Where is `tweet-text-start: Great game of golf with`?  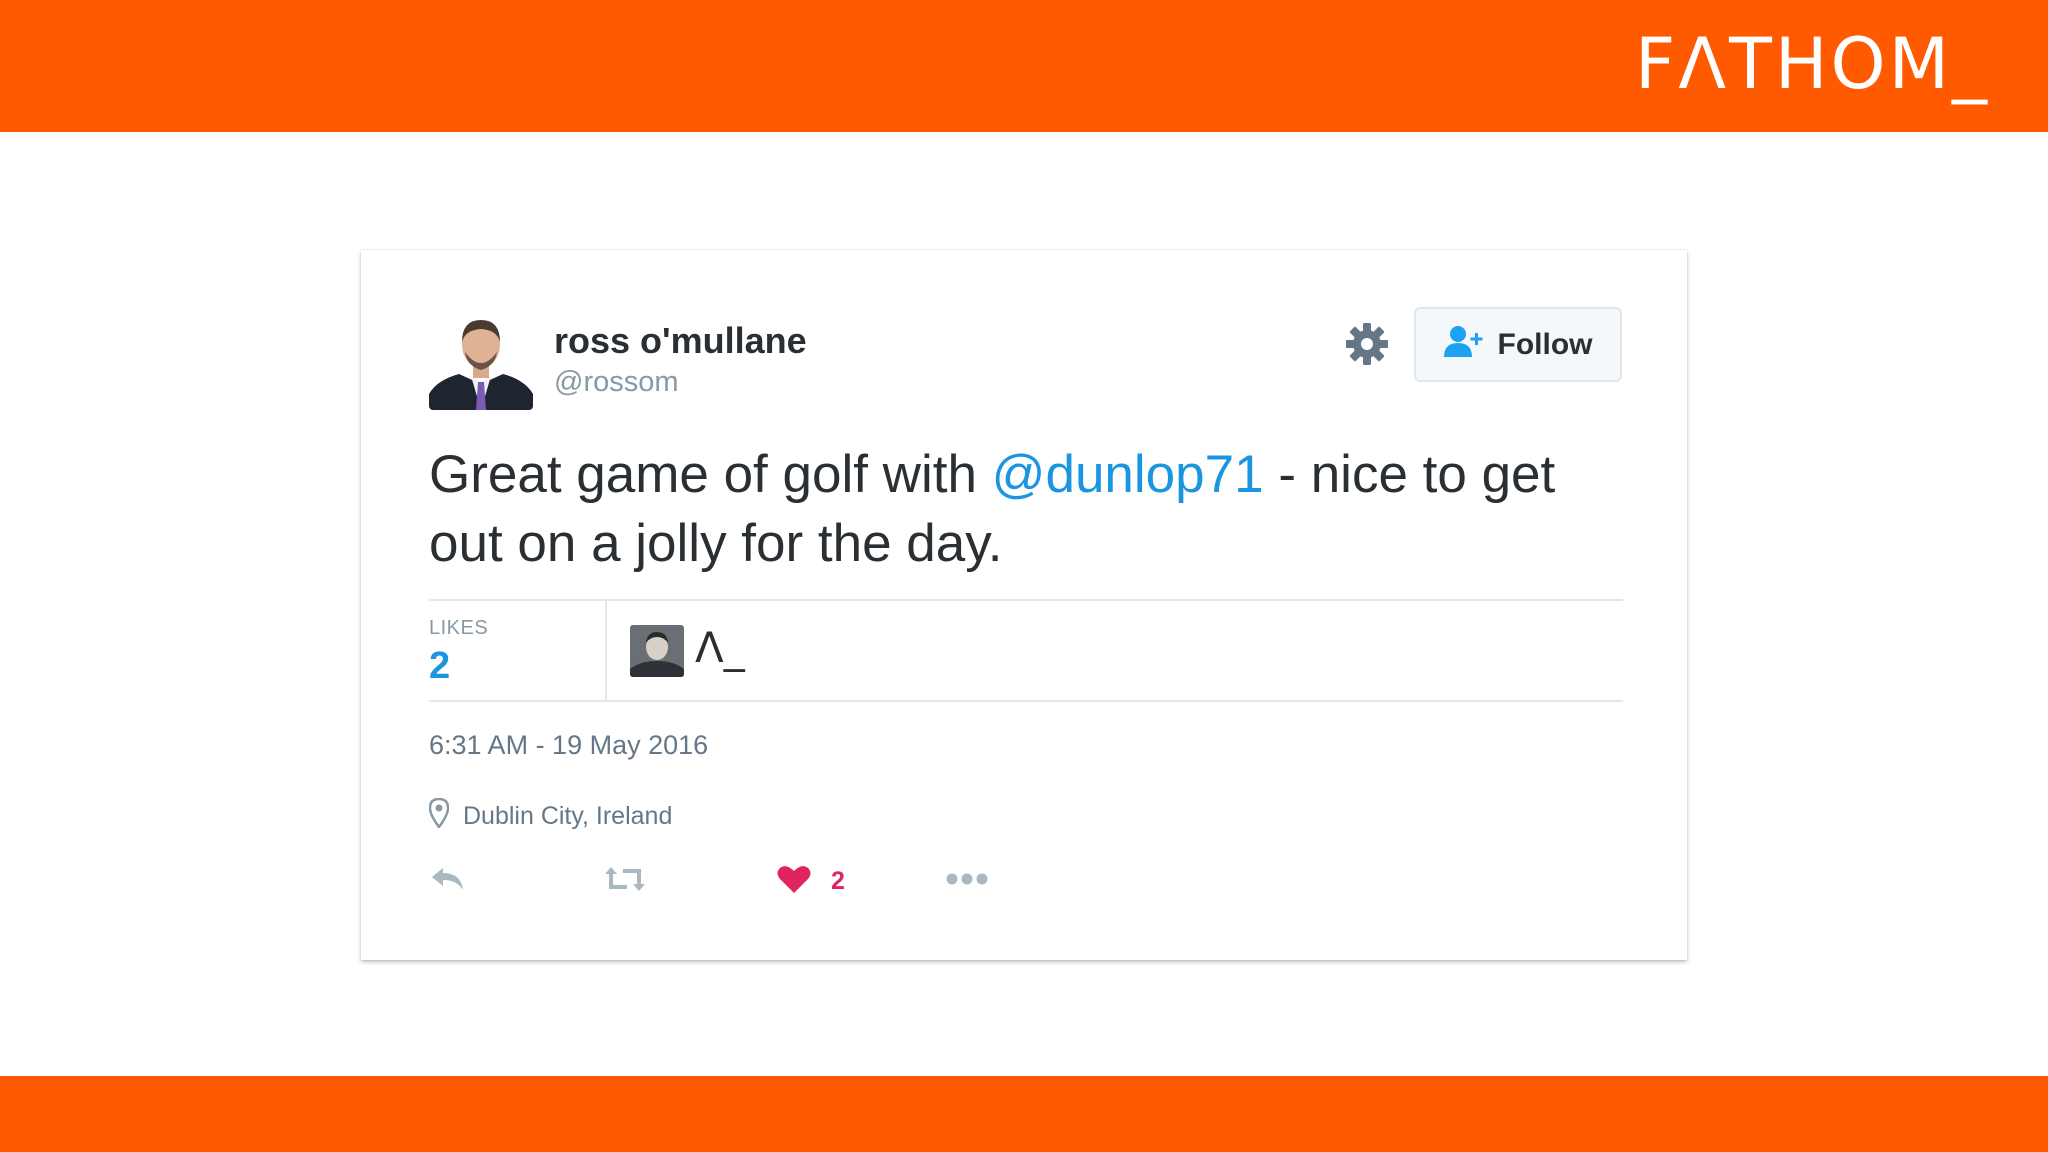
tweet-text-start: Great game of golf with is located at coordinates (710, 474).